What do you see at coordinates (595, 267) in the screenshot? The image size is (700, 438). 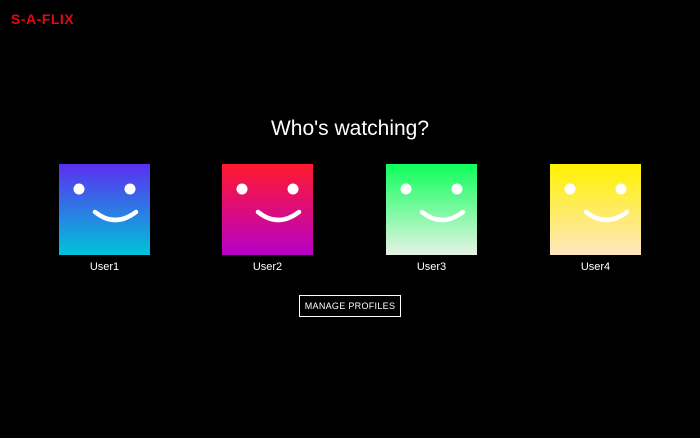 I see `profile-name: User4` at bounding box center [595, 267].